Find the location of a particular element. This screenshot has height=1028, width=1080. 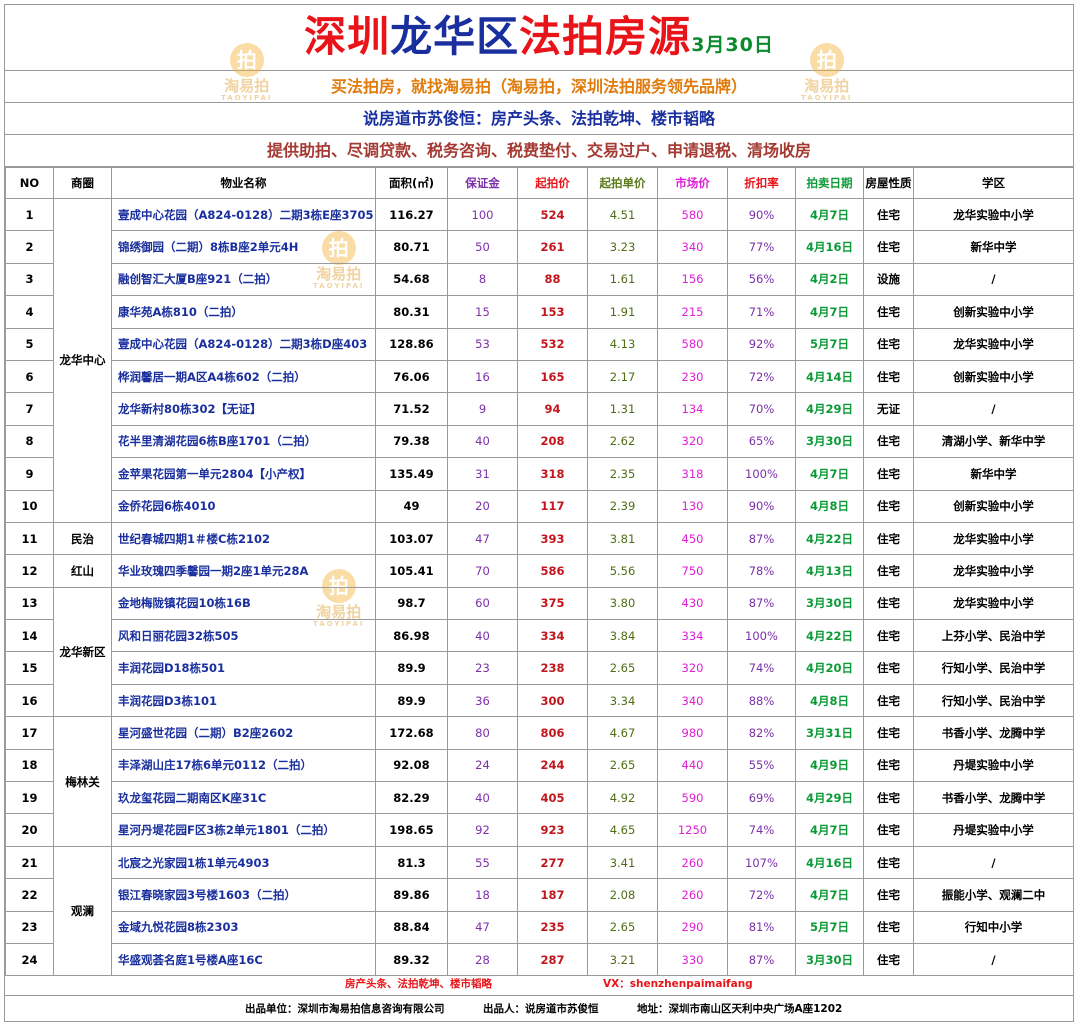

deposit-cell: 16 is located at coordinates (482, 376).